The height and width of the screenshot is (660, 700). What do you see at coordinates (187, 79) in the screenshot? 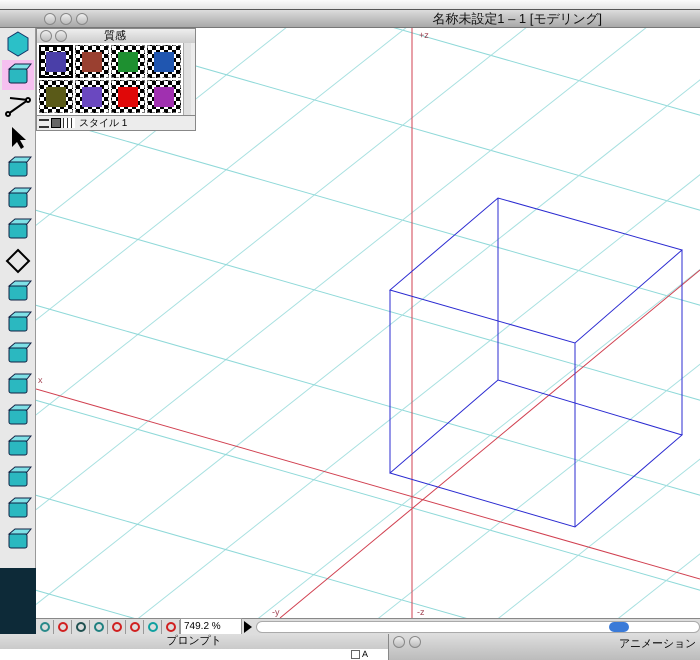
I see `scroll-bar` at bounding box center [187, 79].